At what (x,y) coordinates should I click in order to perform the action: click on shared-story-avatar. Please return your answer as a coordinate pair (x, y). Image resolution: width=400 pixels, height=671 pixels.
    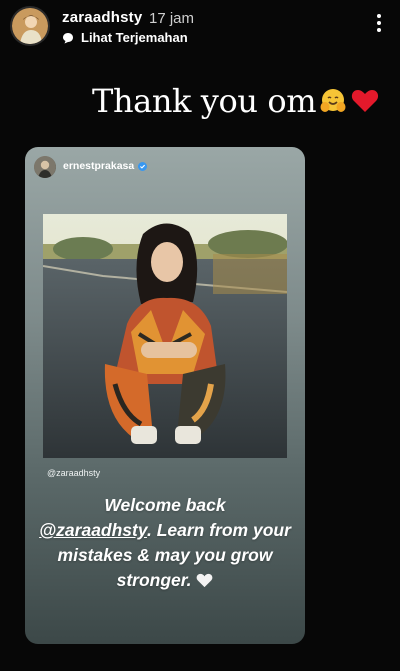
    Looking at the image, I should click on (45, 167).